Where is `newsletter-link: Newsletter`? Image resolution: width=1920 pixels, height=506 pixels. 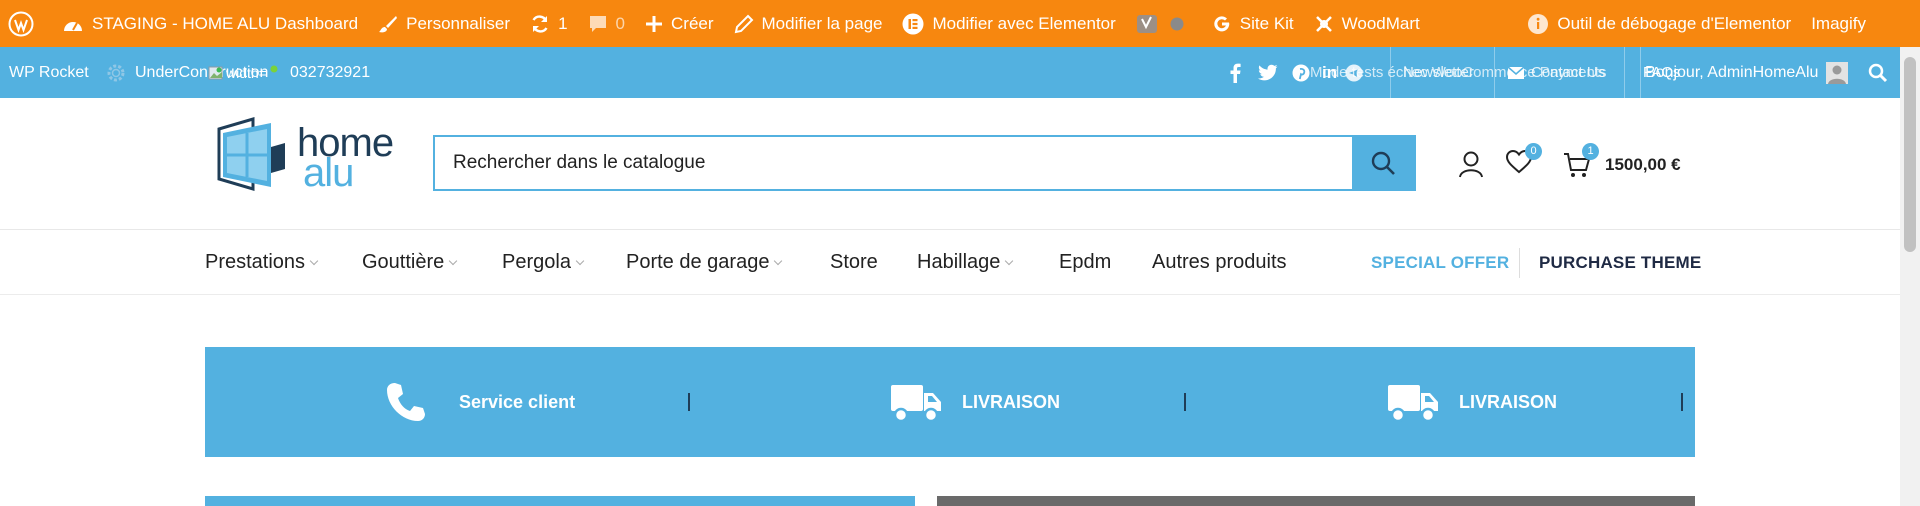 newsletter-link: Newsletter is located at coordinates (1432, 72).